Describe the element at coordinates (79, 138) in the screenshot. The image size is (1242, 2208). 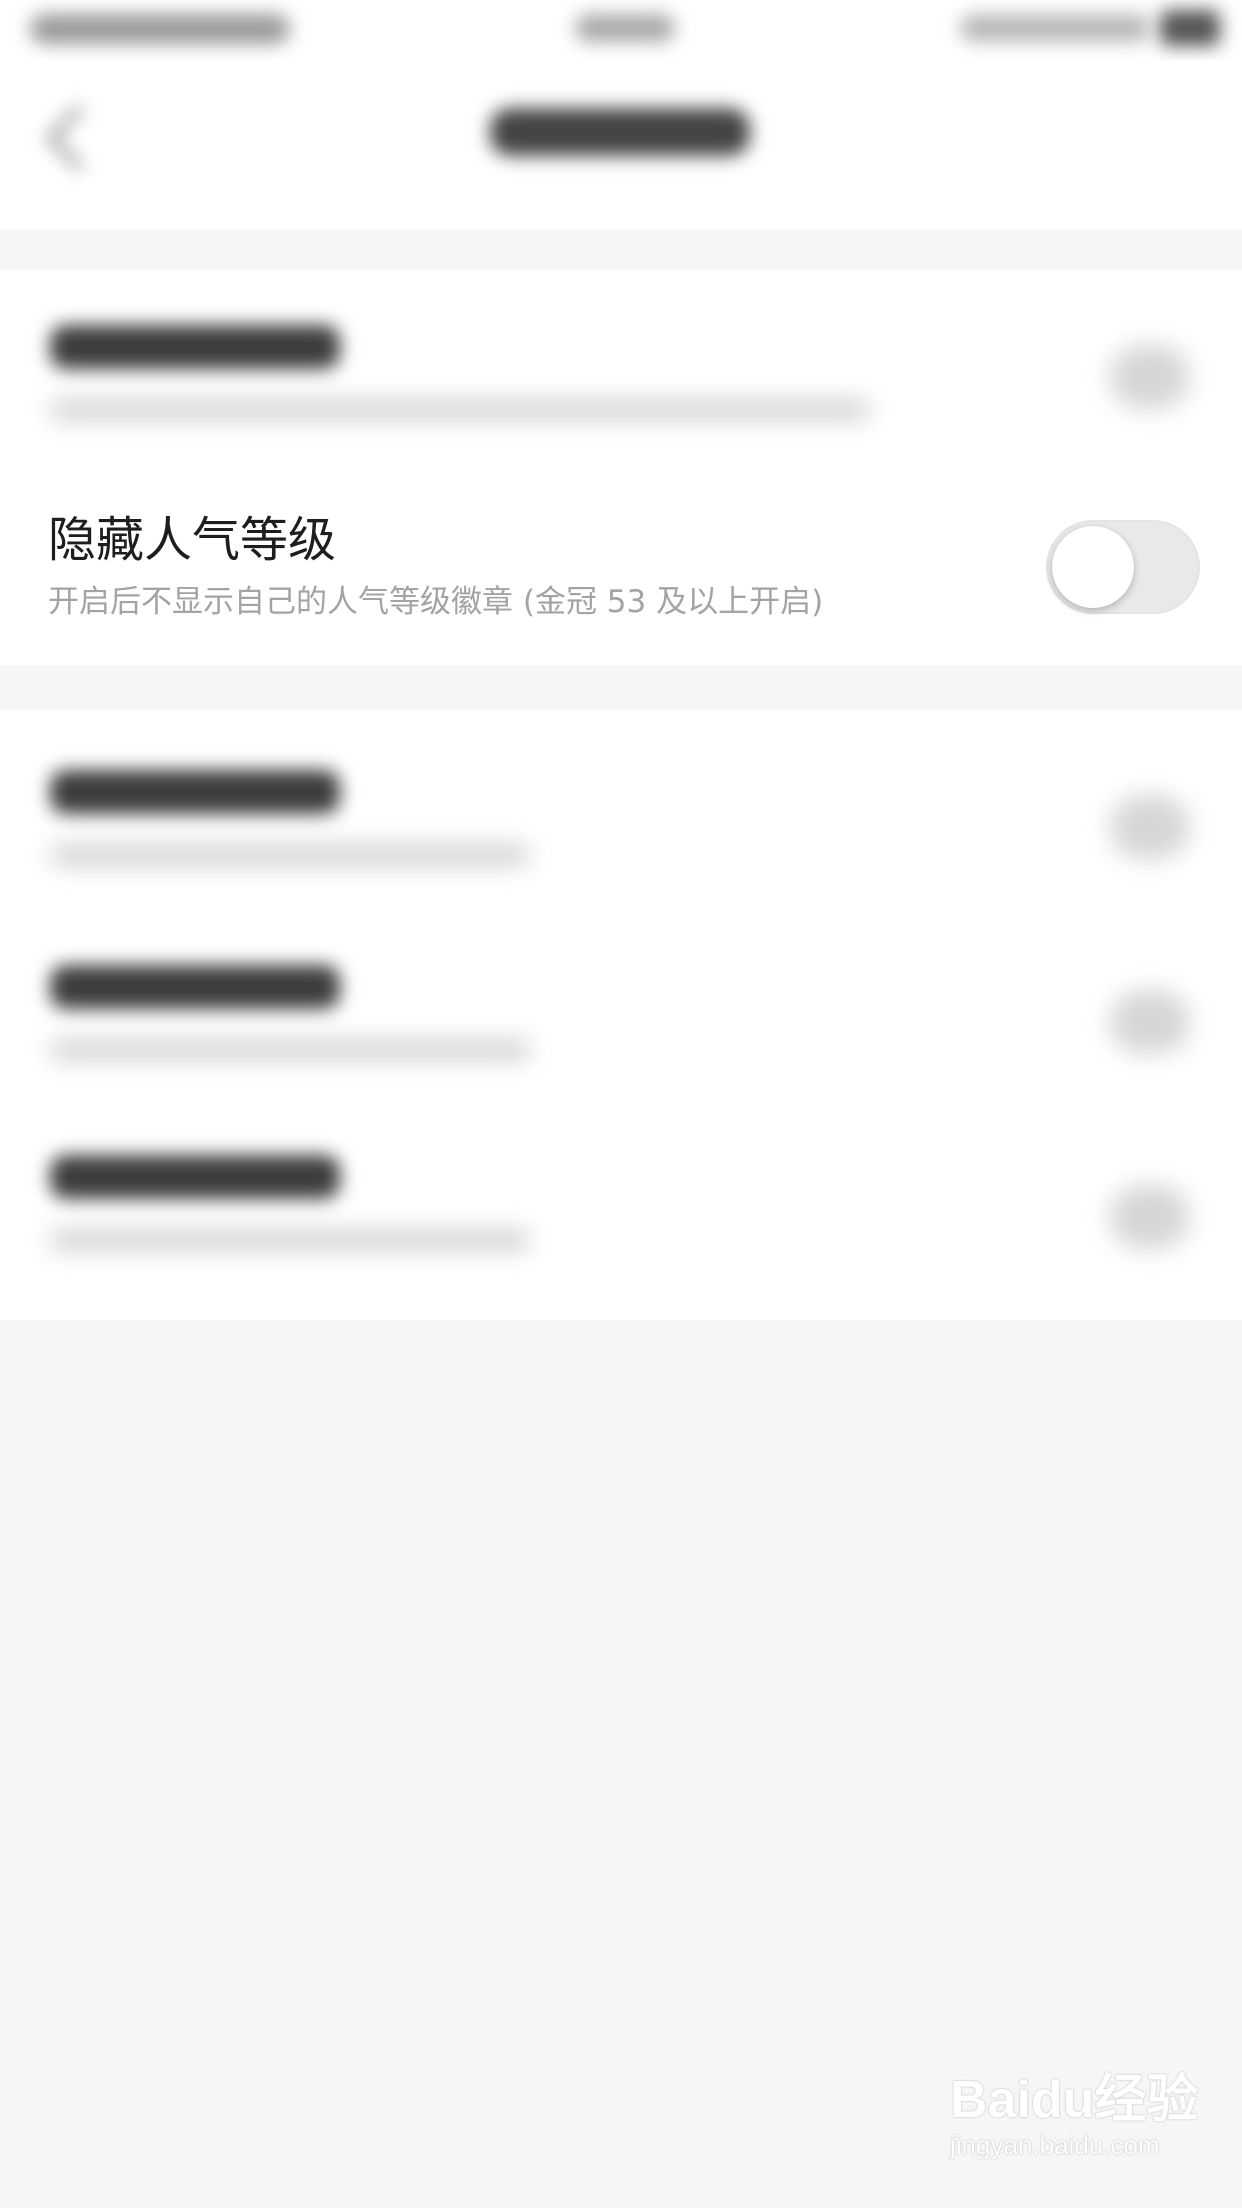
I see `back-chevron-icon` at that location.